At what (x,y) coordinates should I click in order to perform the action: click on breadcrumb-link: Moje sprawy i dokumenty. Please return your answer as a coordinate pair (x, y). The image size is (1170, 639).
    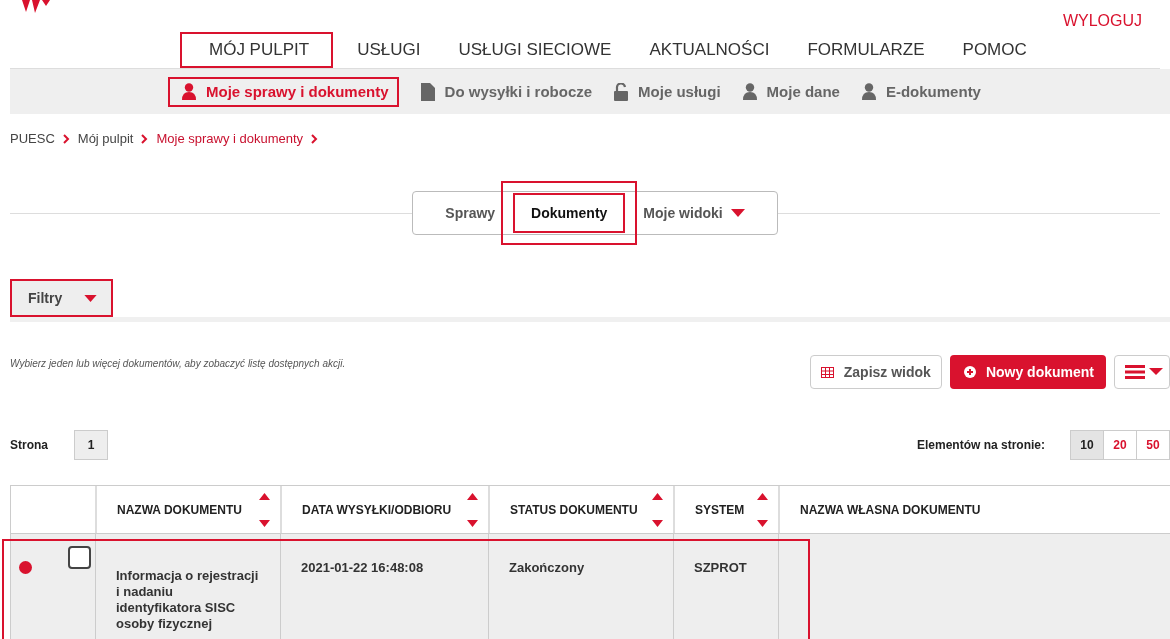
    Looking at the image, I should click on (230, 138).